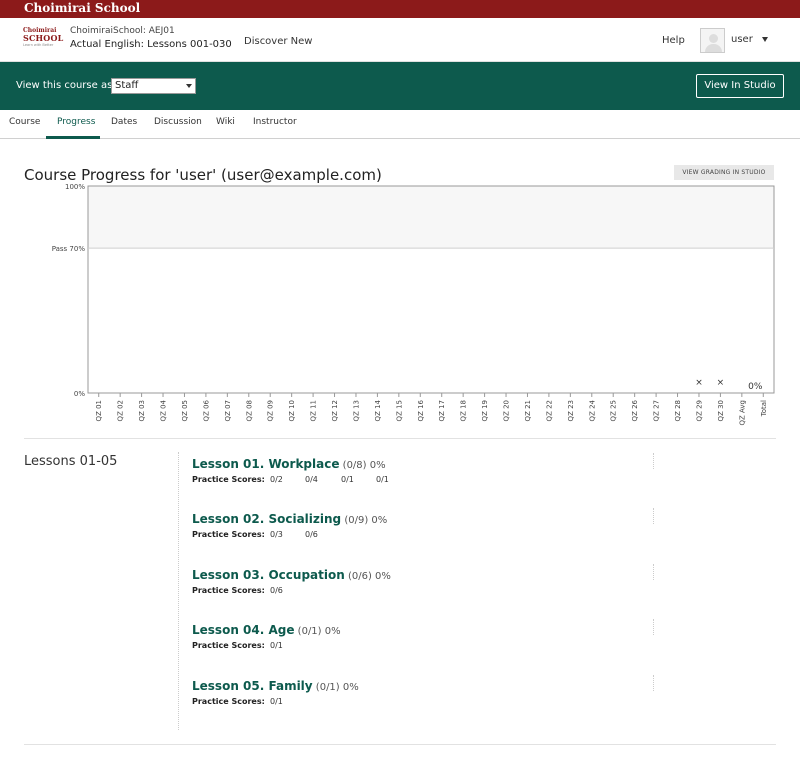 The image size is (800, 760). What do you see at coordinates (378, 410) in the screenshot?
I see `x-tick-label: QZ 14` at bounding box center [378, 410].